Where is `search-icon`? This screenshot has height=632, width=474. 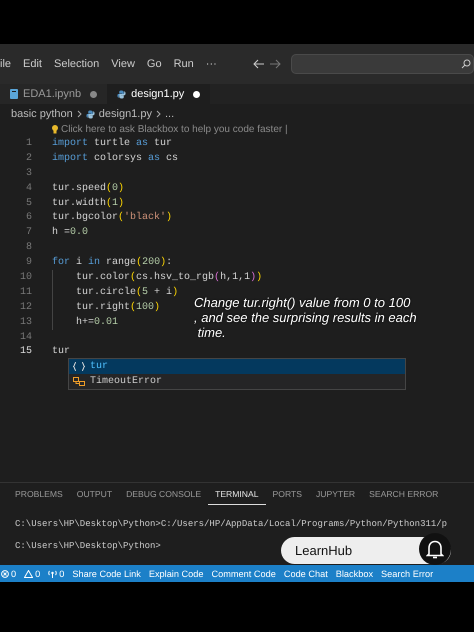
search-icon is located at coordinates (466, 64).